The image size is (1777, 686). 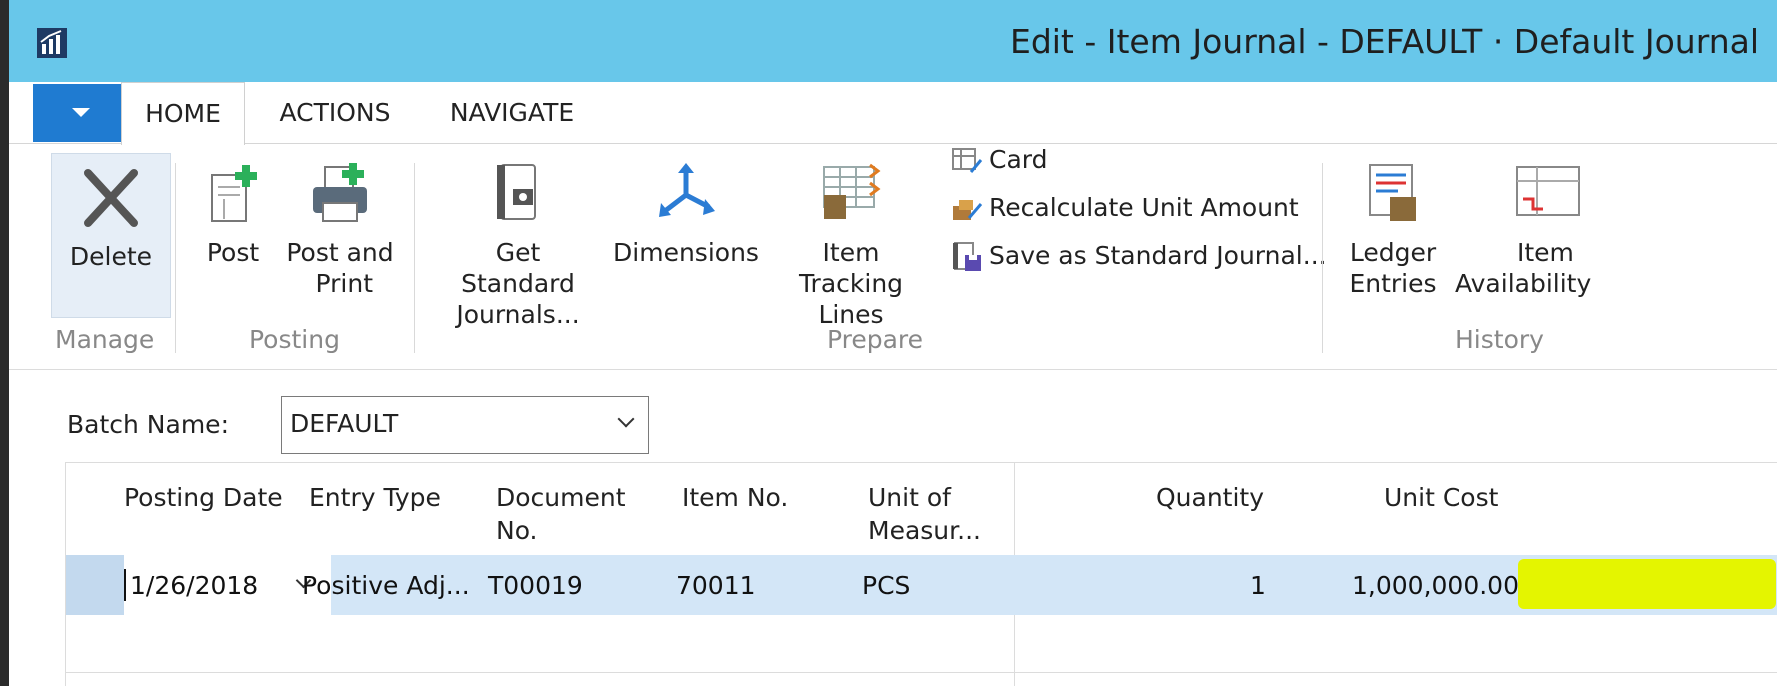 What do you see at coordinates (968, 210) in the screenshot?
I see `recalculate-icon` at bounding box center [968, 210].